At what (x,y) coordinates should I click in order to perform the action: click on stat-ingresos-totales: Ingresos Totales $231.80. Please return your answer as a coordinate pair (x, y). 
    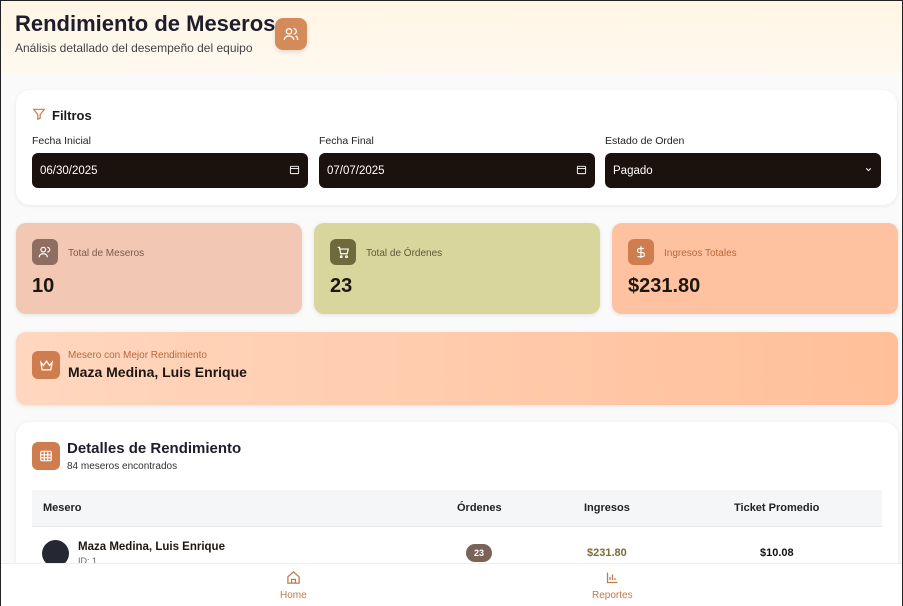
    Looking at the image, I should click on (755, 268).